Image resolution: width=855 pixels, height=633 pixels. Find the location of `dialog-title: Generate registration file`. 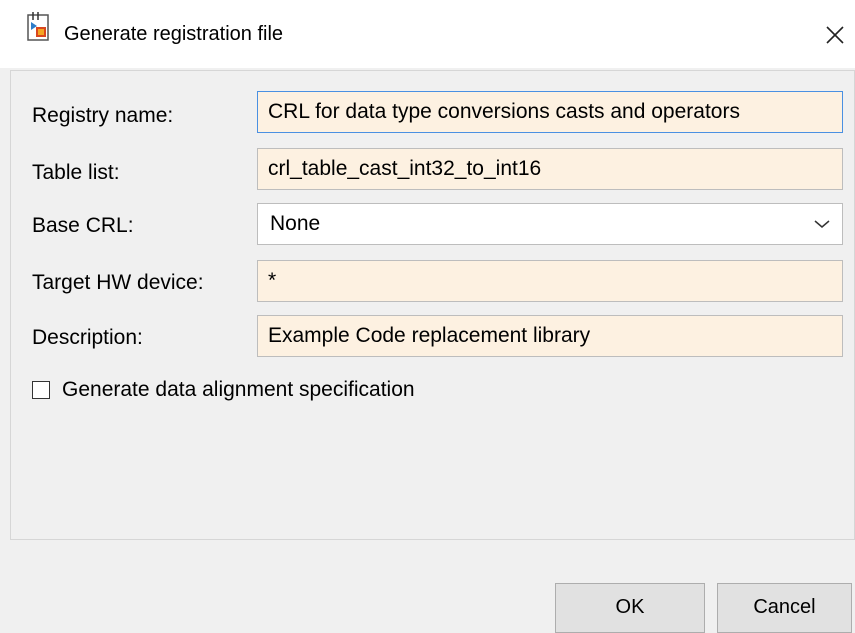

dialog-title: Generate registration file is located at coordinates (174, 34).